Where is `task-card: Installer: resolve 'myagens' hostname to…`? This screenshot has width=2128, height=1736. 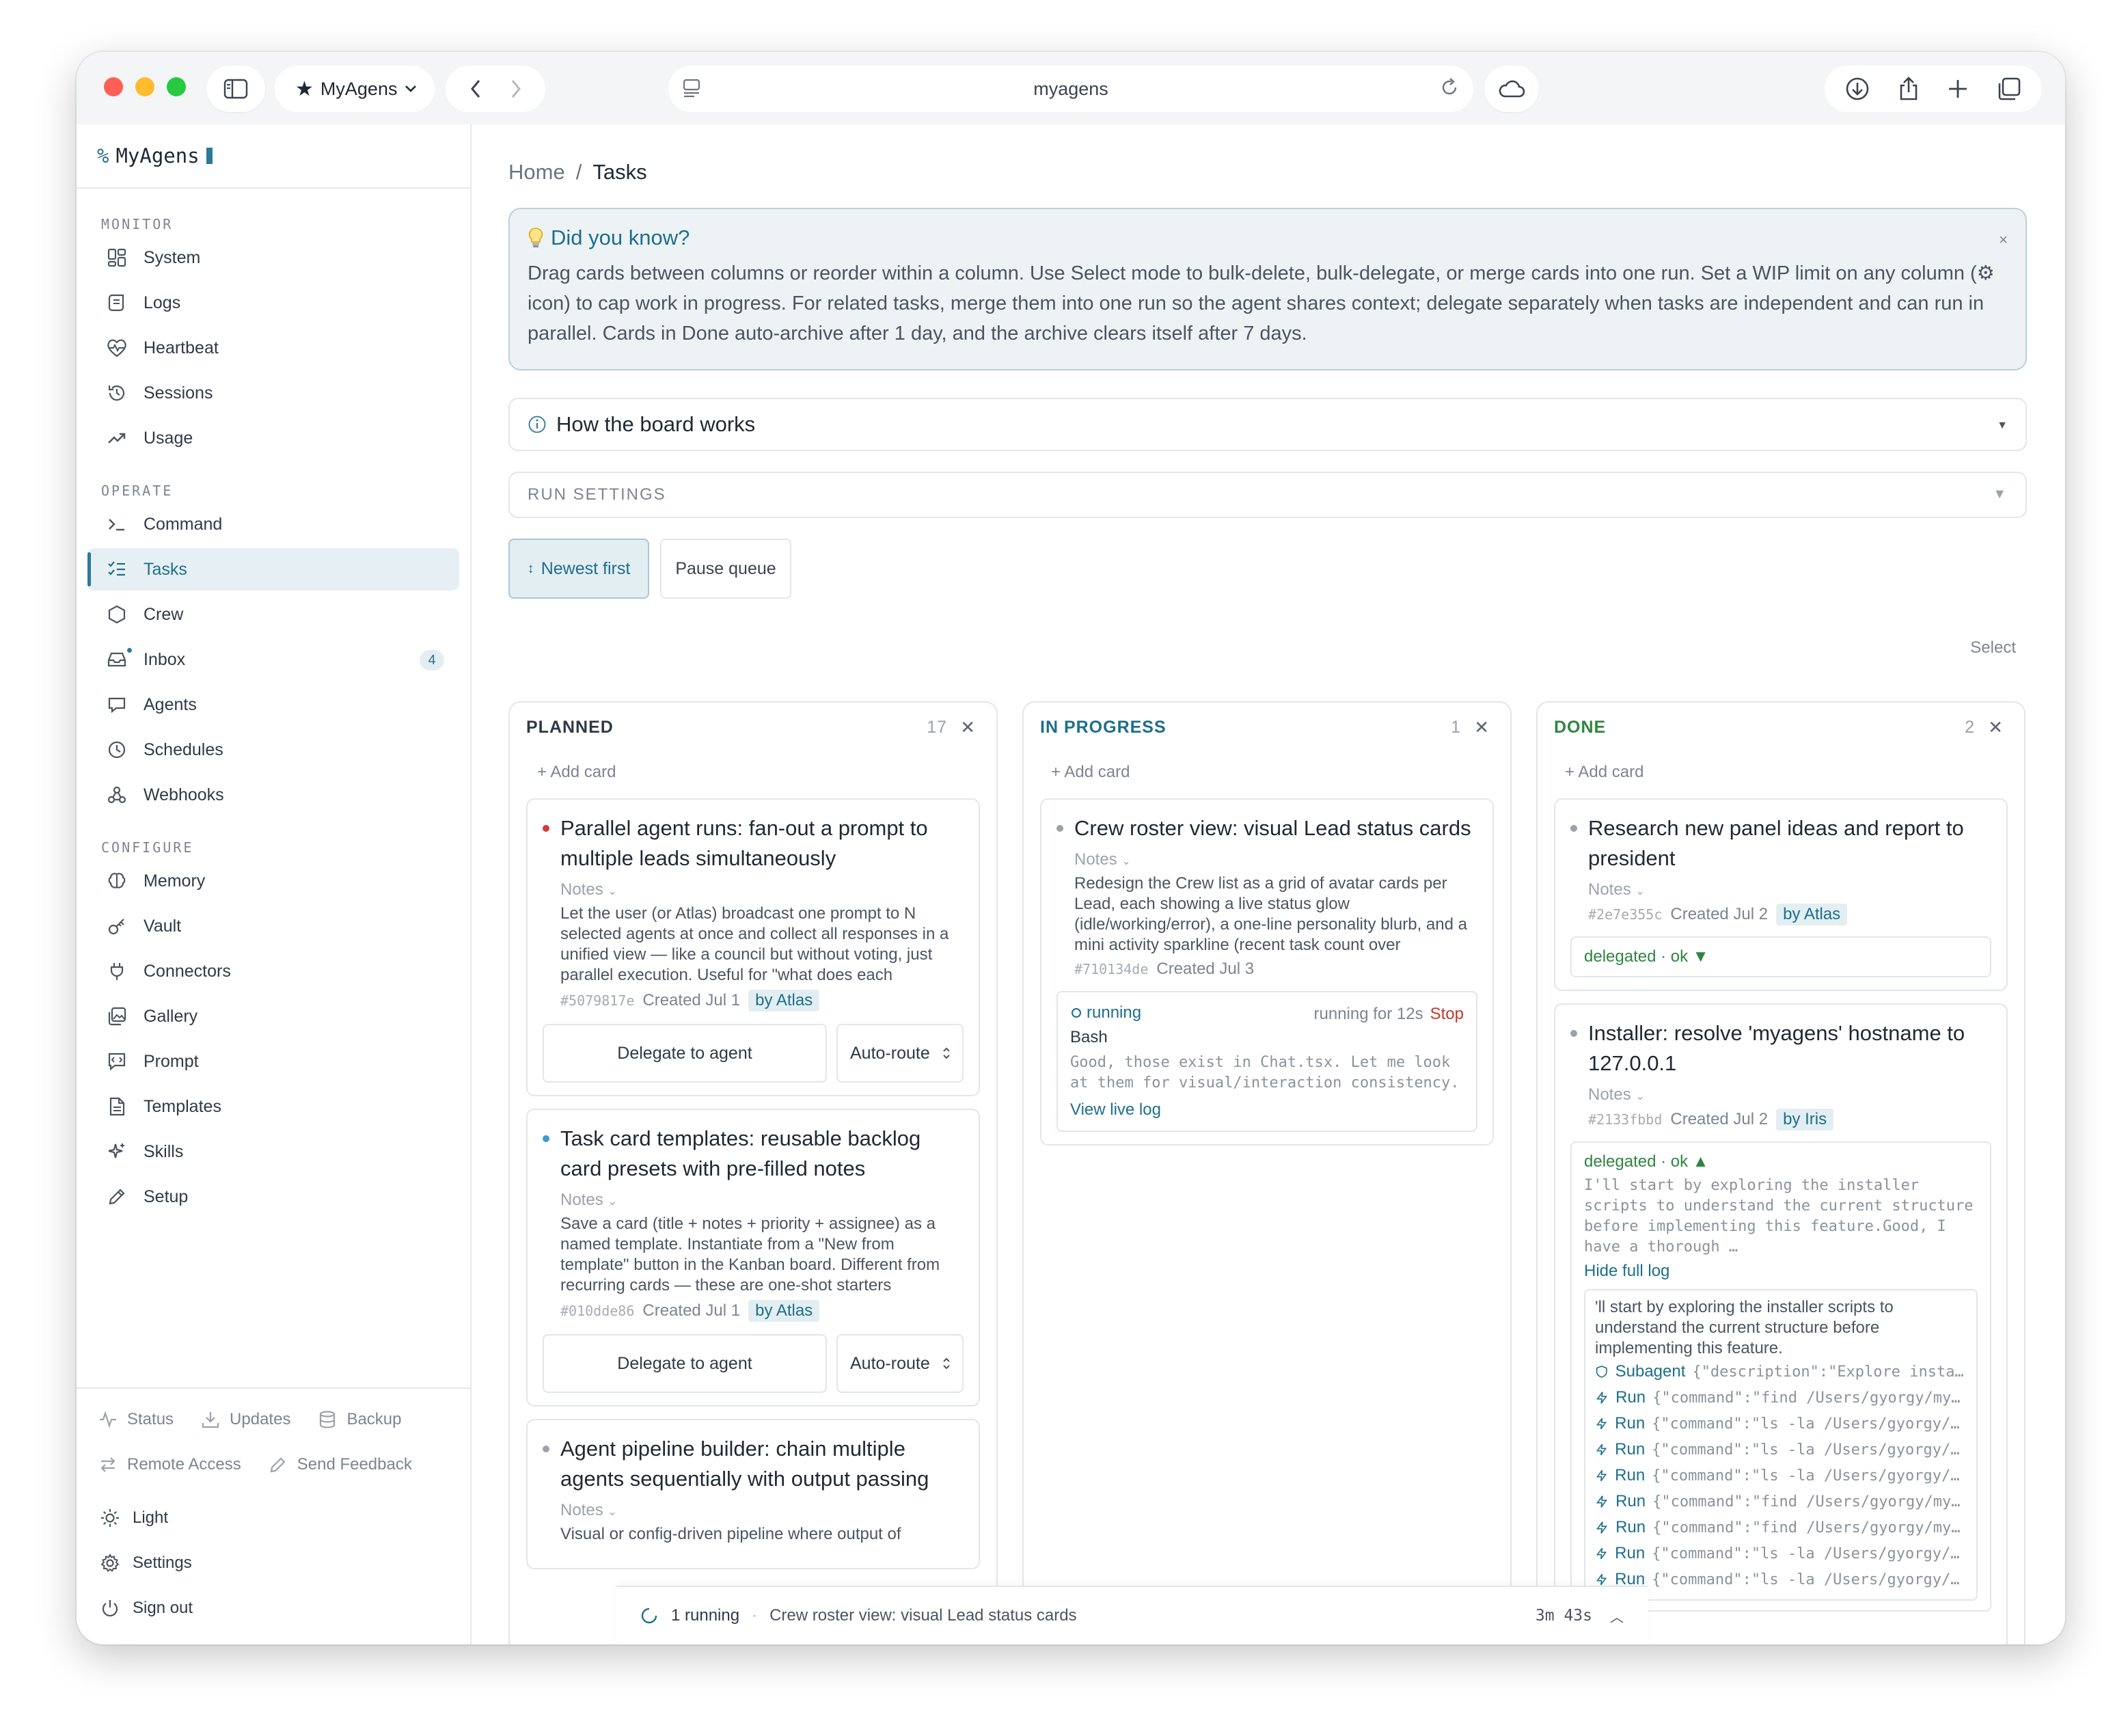 task-card: Installer: resolve 'myagens' hostname to… is located at coordinates (1781, 1323).